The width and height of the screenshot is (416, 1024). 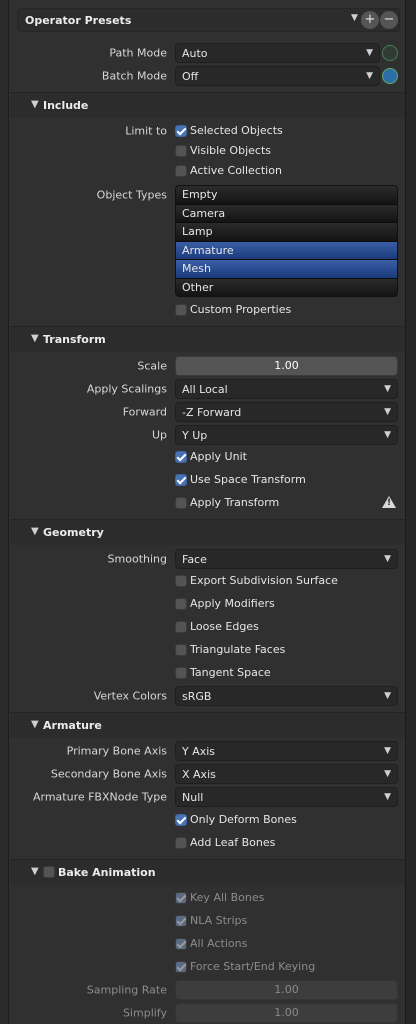 I want to click on path-mode-label: Path Mode, so click(x=138, y=53).